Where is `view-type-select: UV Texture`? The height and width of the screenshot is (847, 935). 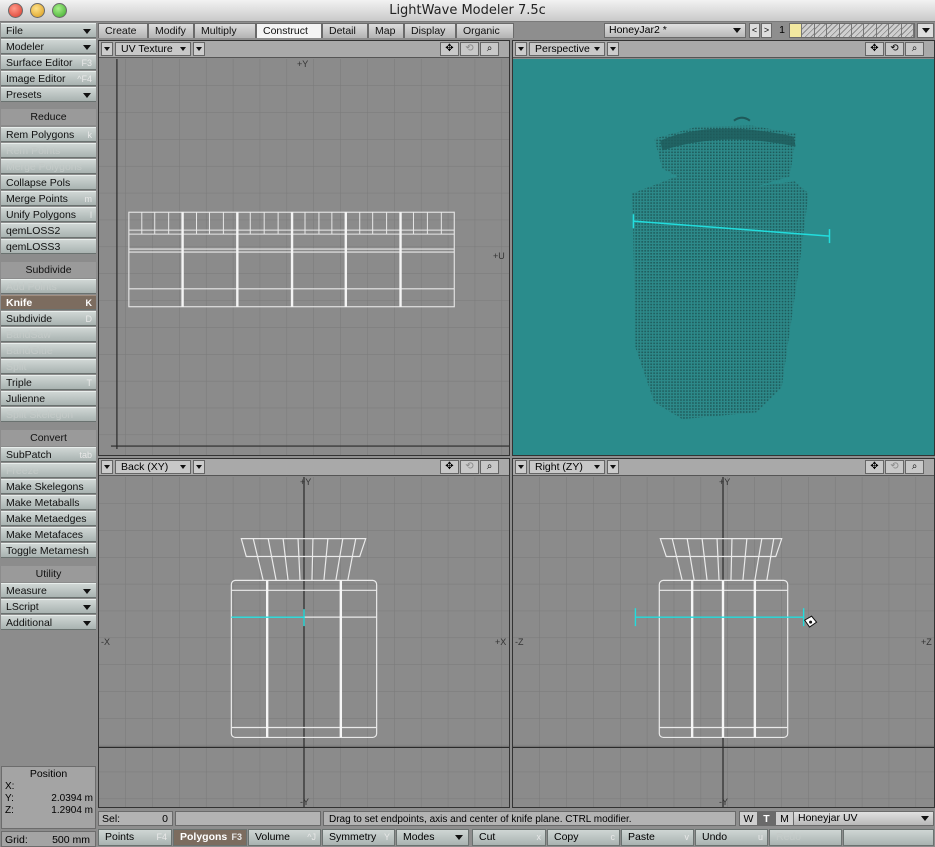 view-type-select: UV Texture is located at coordinates (153, 49).